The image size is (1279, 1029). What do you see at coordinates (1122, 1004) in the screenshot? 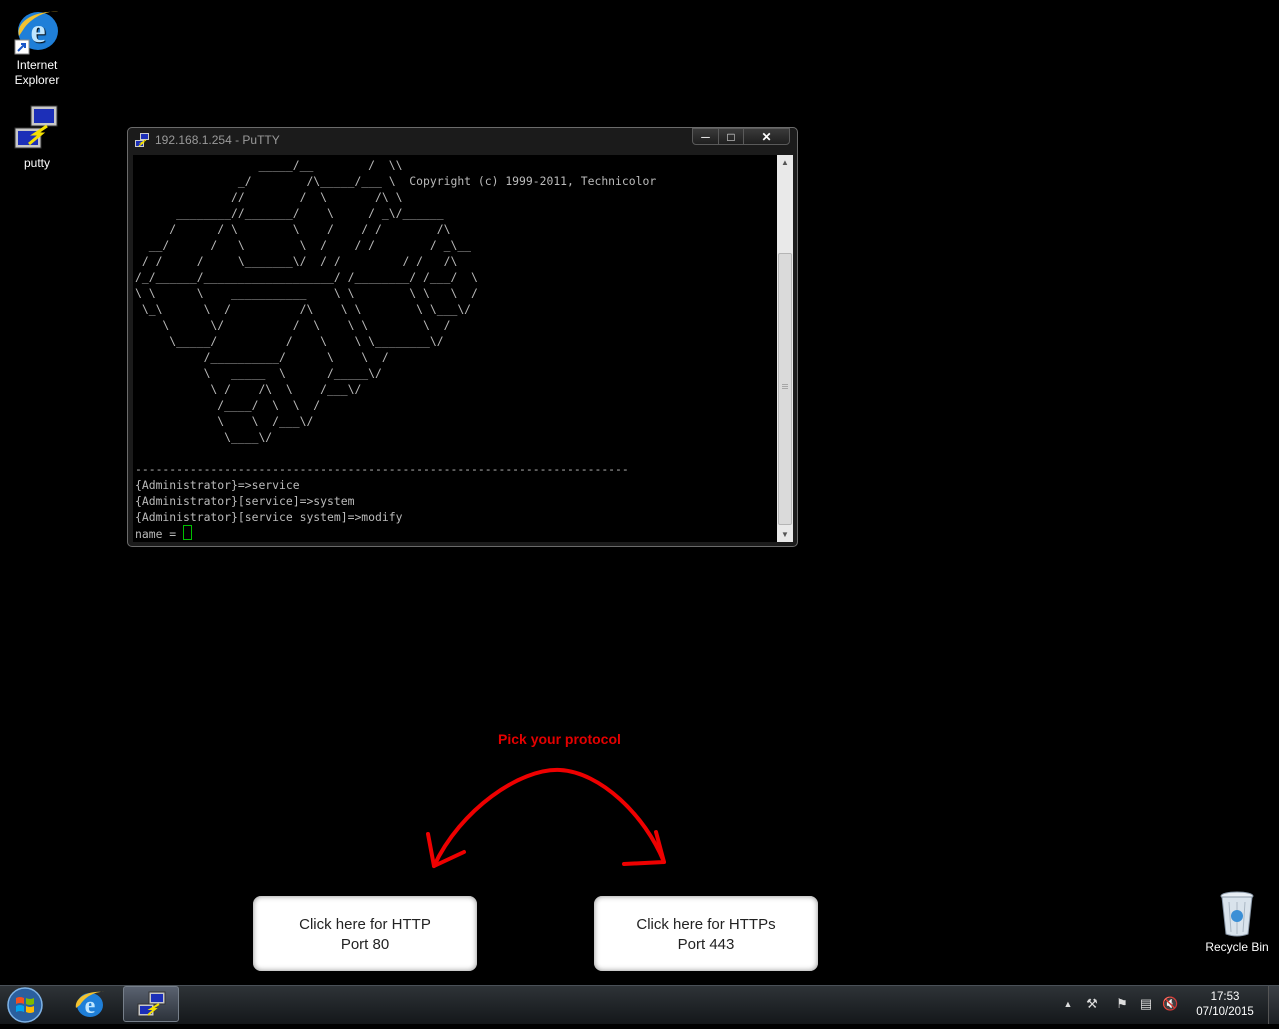
I see `action-center-flag-icon: ⚑` at bounding box center [1122, 1004].